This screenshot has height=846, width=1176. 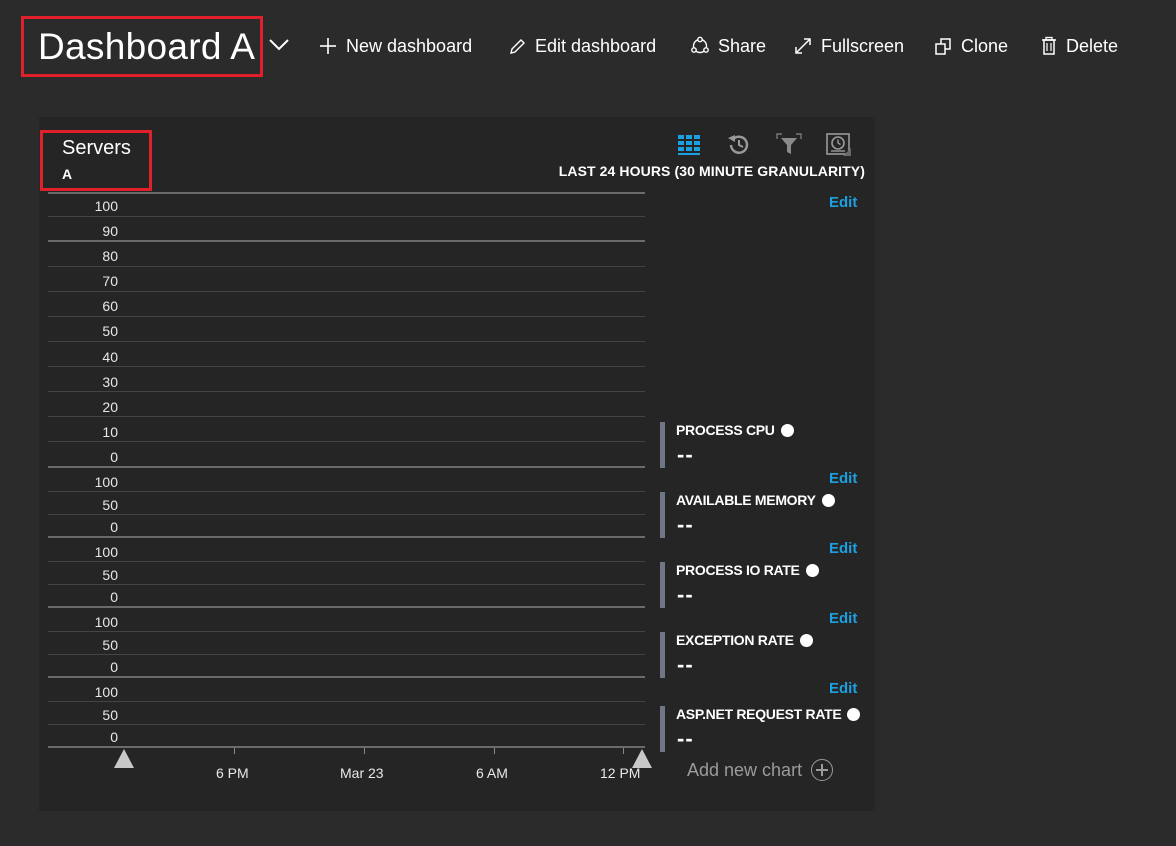 I want to click on clock-icon, so click(x=839, y=145).